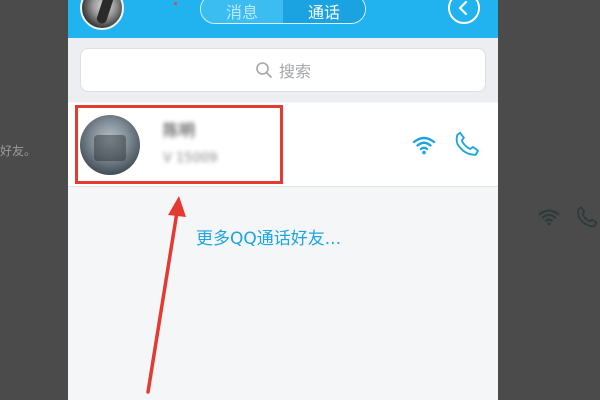 This screenshot has height=400, width=600. I want to click on top-bar: 消息 通话, so click(283, 19).